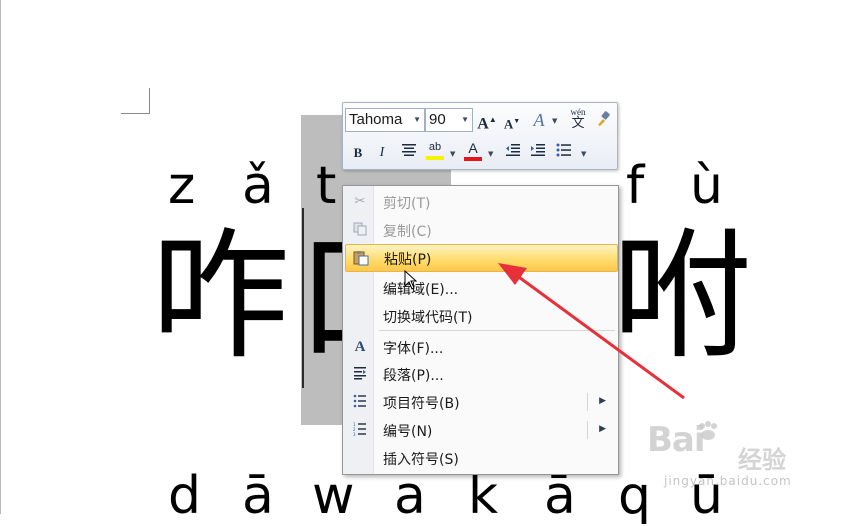  I want to click on watermark-brand: Bai, so click(676, 440).